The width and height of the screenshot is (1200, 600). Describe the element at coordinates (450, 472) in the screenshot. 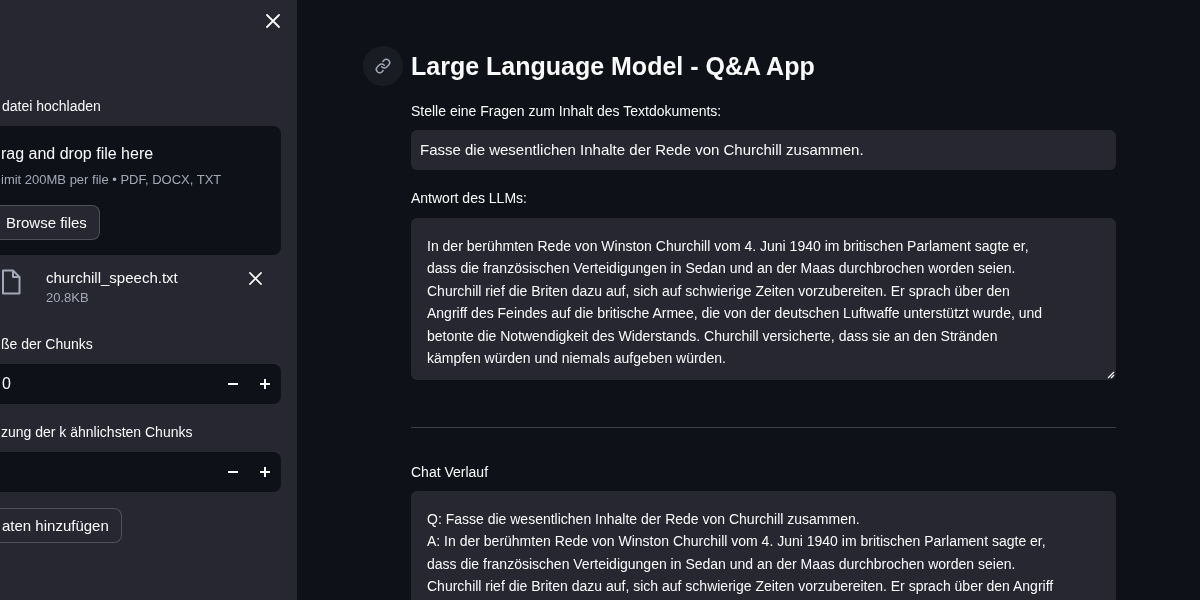

I see `chat-label: Chat Verlauf` at that location.